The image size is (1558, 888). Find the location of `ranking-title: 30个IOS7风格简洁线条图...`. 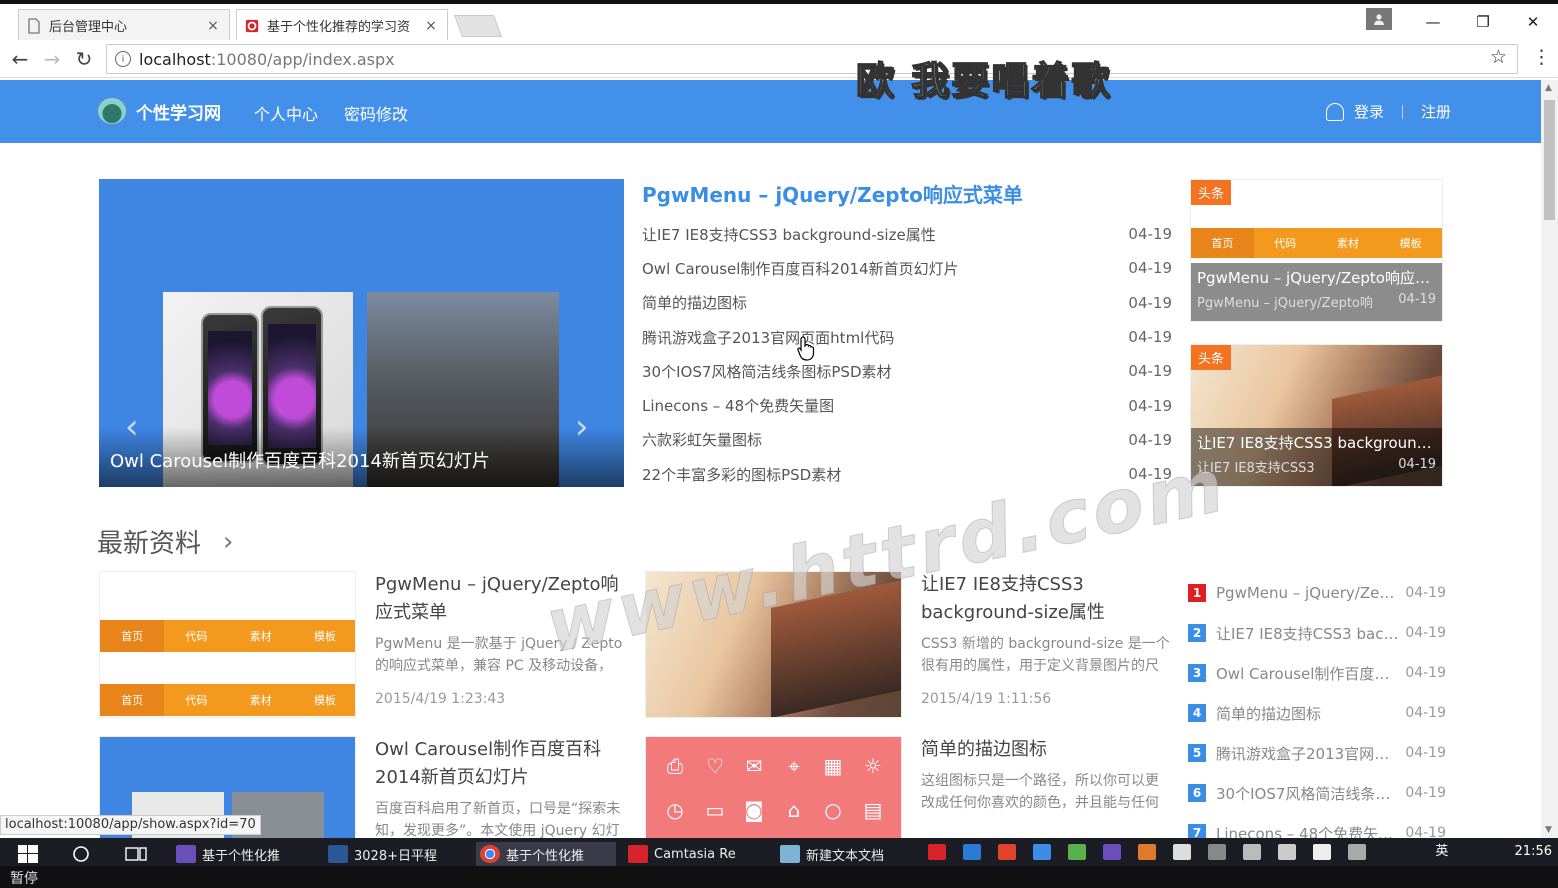

ranking-title: 30个IOS7风格简洁线条图... is located at coordinates (1310, 793).